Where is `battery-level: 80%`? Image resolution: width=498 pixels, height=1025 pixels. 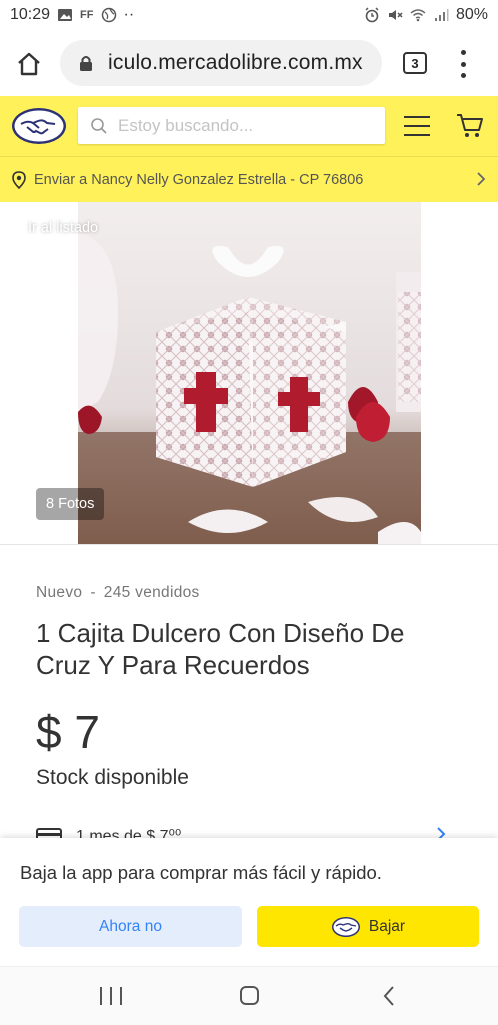
battery-level: 80% is located at coordinates (471, 14).